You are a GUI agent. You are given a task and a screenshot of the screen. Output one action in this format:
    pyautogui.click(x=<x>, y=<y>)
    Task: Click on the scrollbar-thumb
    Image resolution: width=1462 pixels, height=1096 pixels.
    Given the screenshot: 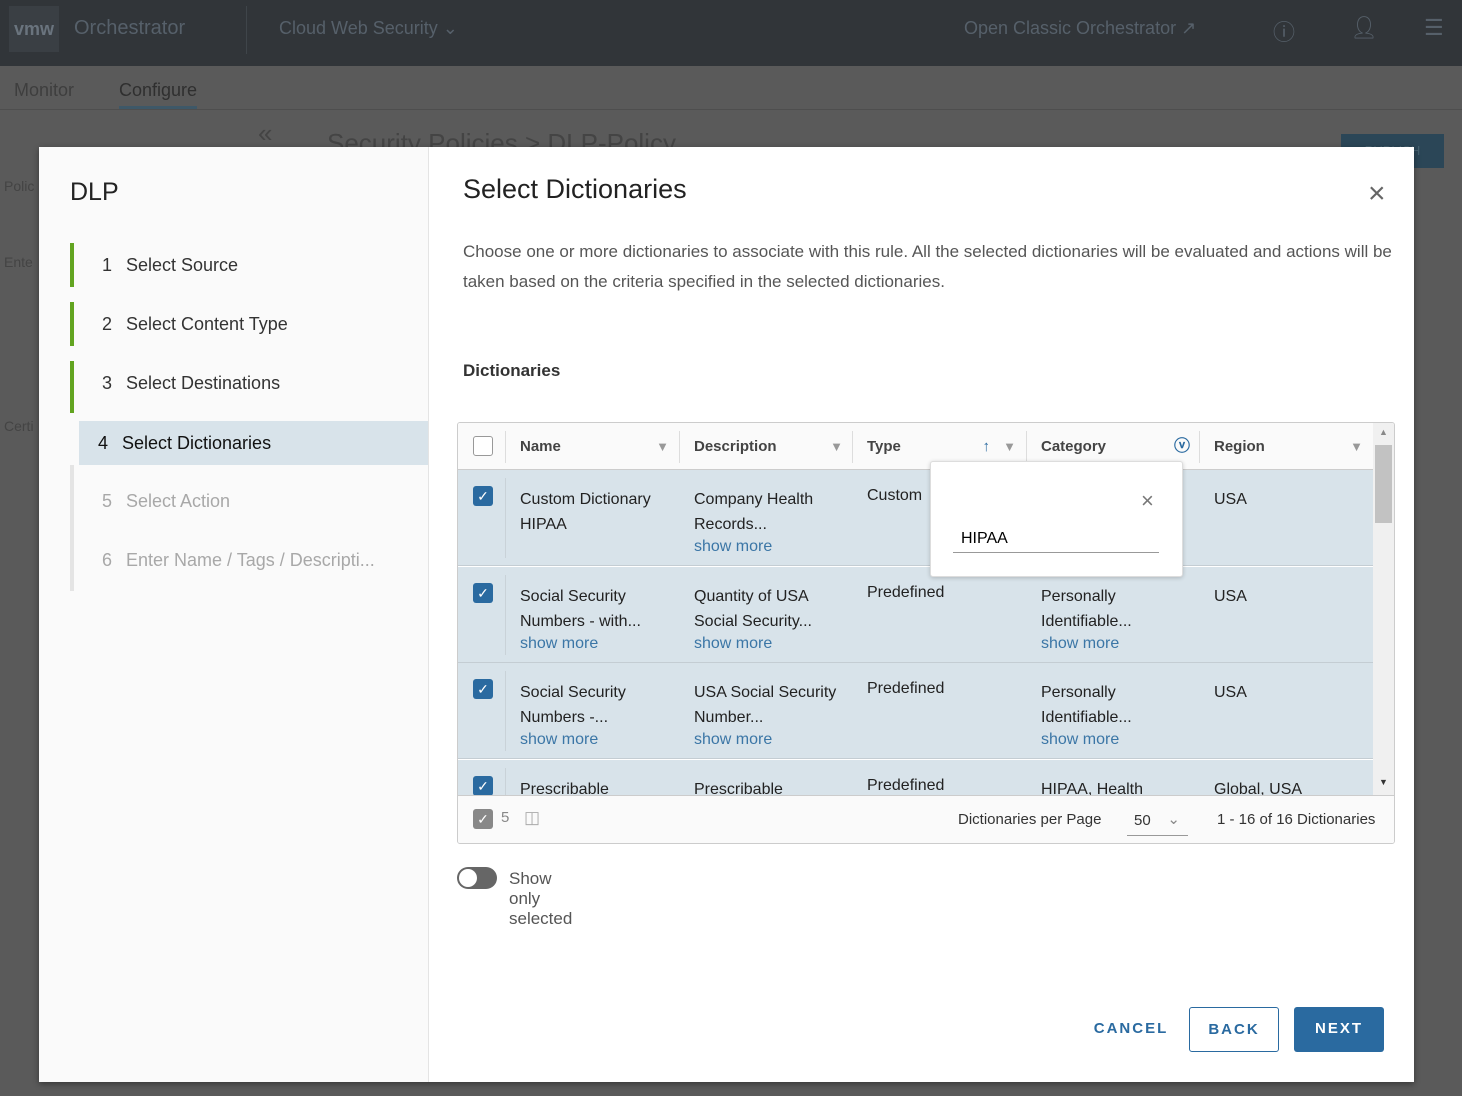 What is the action you would take?
    pyautogui.click(x=1383, y=484)
    